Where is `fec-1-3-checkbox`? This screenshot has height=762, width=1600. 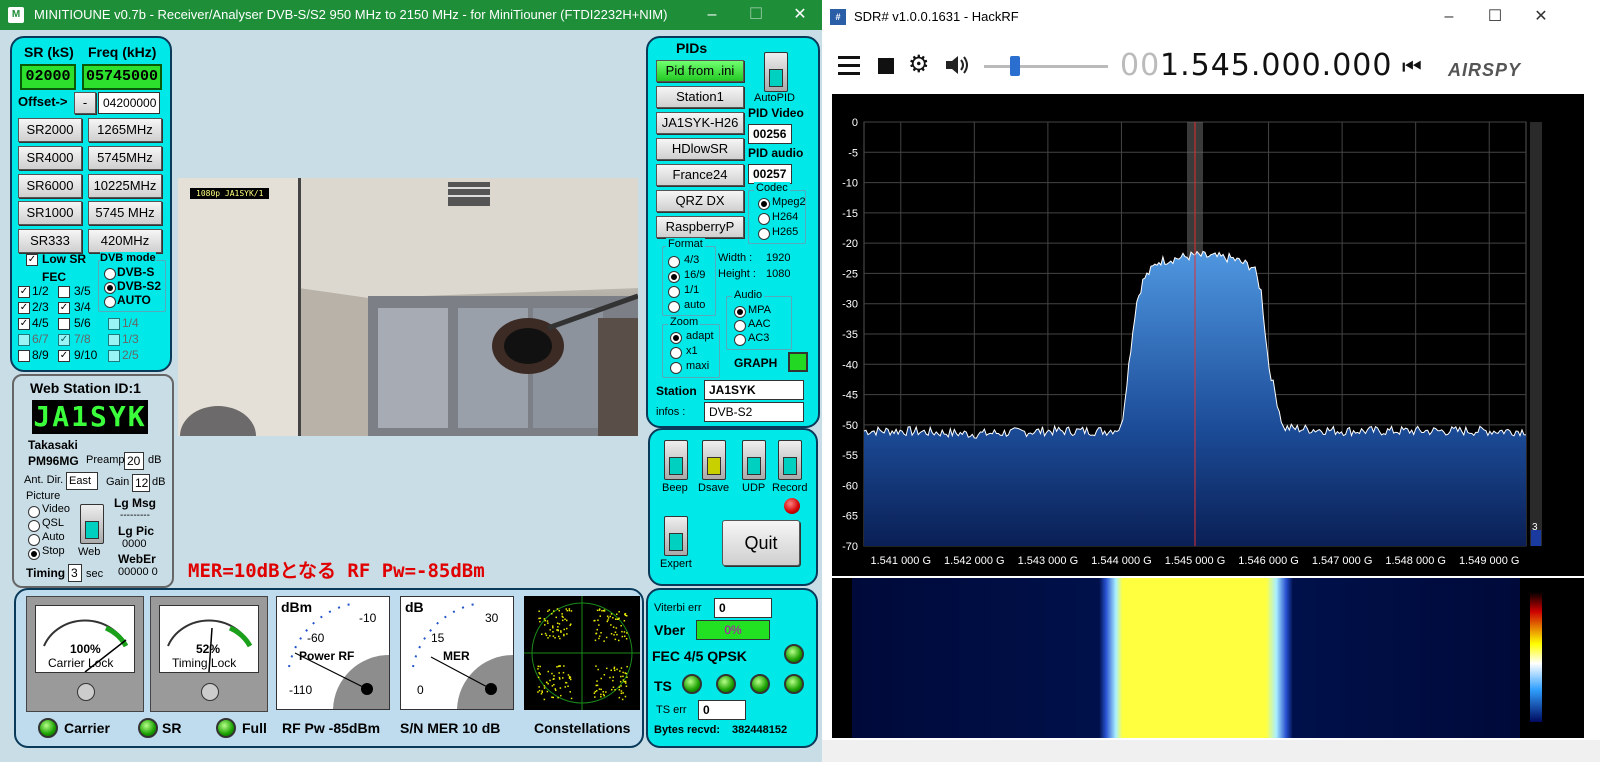
fec-1-3-checkbox is located at coordinates (114, 340).